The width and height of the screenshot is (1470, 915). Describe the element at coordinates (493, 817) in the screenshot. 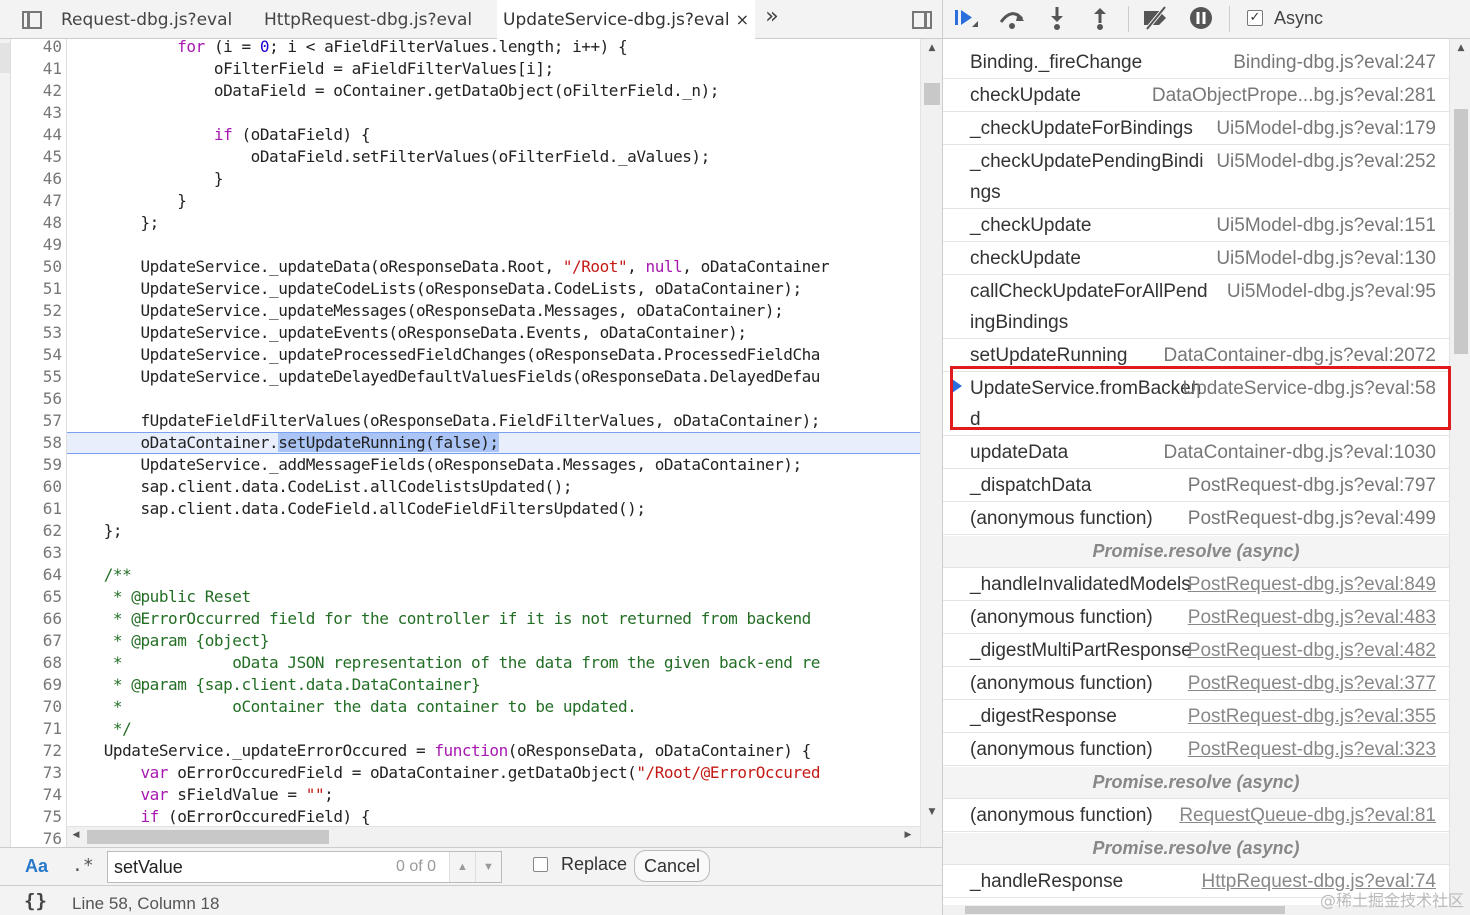

I see `code-line: if (oErrorOccuredField) {` at that location.